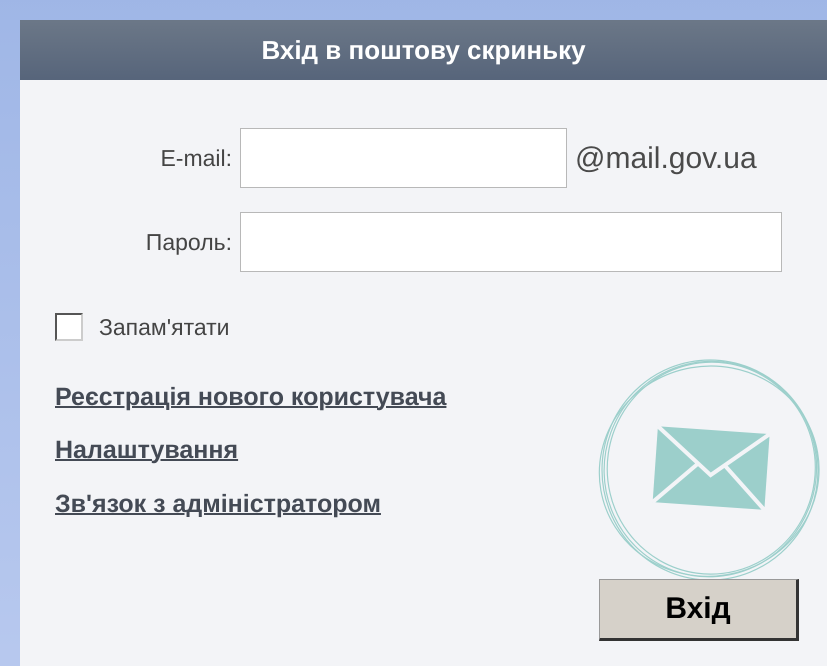 The width and height of the screenshot is (827, 666). Describe the element at coordinates (666, 158) in the screenshot. I see `email-domain: @mail.gov.ua` at that location.